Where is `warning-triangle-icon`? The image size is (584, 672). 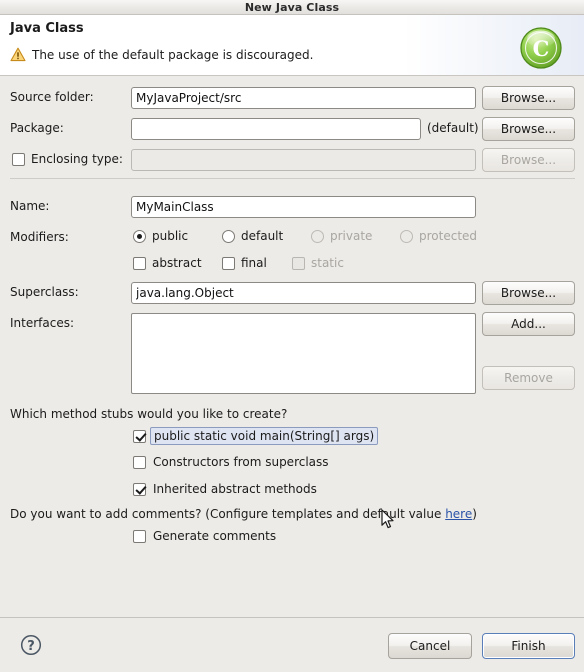
warning-triangle-icon is located at coordinates (18, 54).